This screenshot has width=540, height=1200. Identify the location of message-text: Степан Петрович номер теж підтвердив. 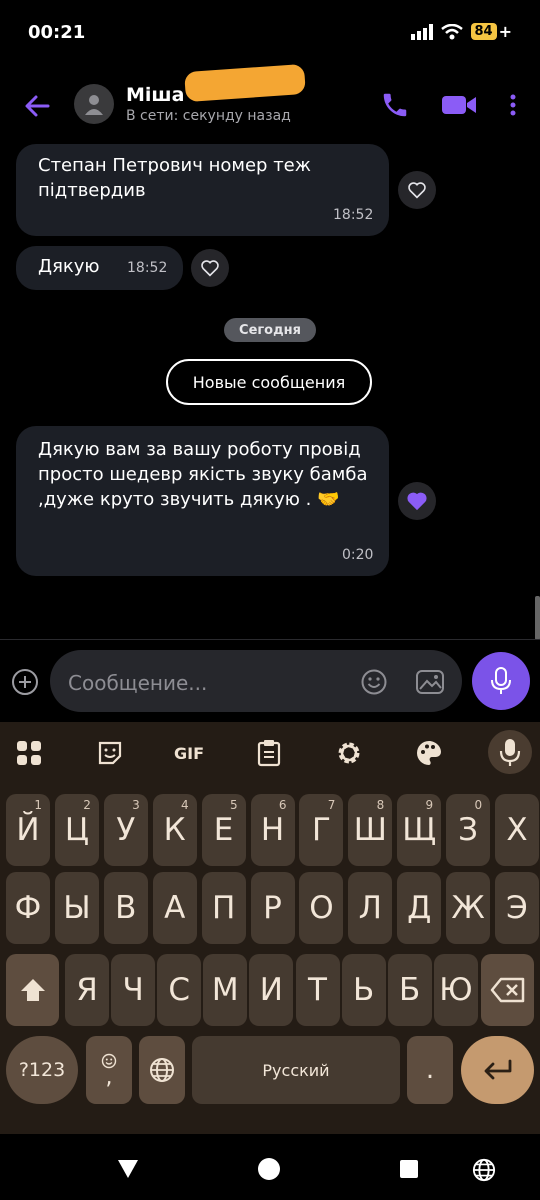
(174, 178).